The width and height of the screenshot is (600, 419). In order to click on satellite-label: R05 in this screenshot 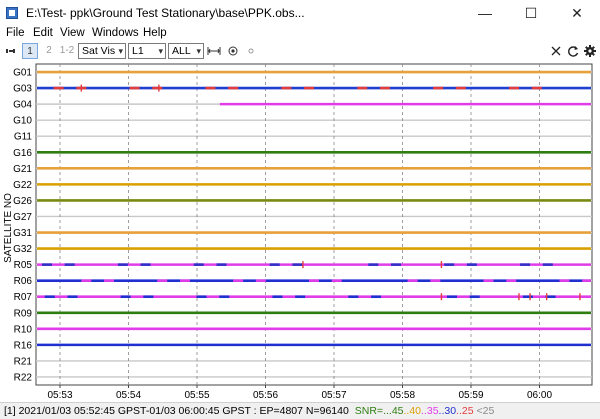, I will do `click(23, 265)`.